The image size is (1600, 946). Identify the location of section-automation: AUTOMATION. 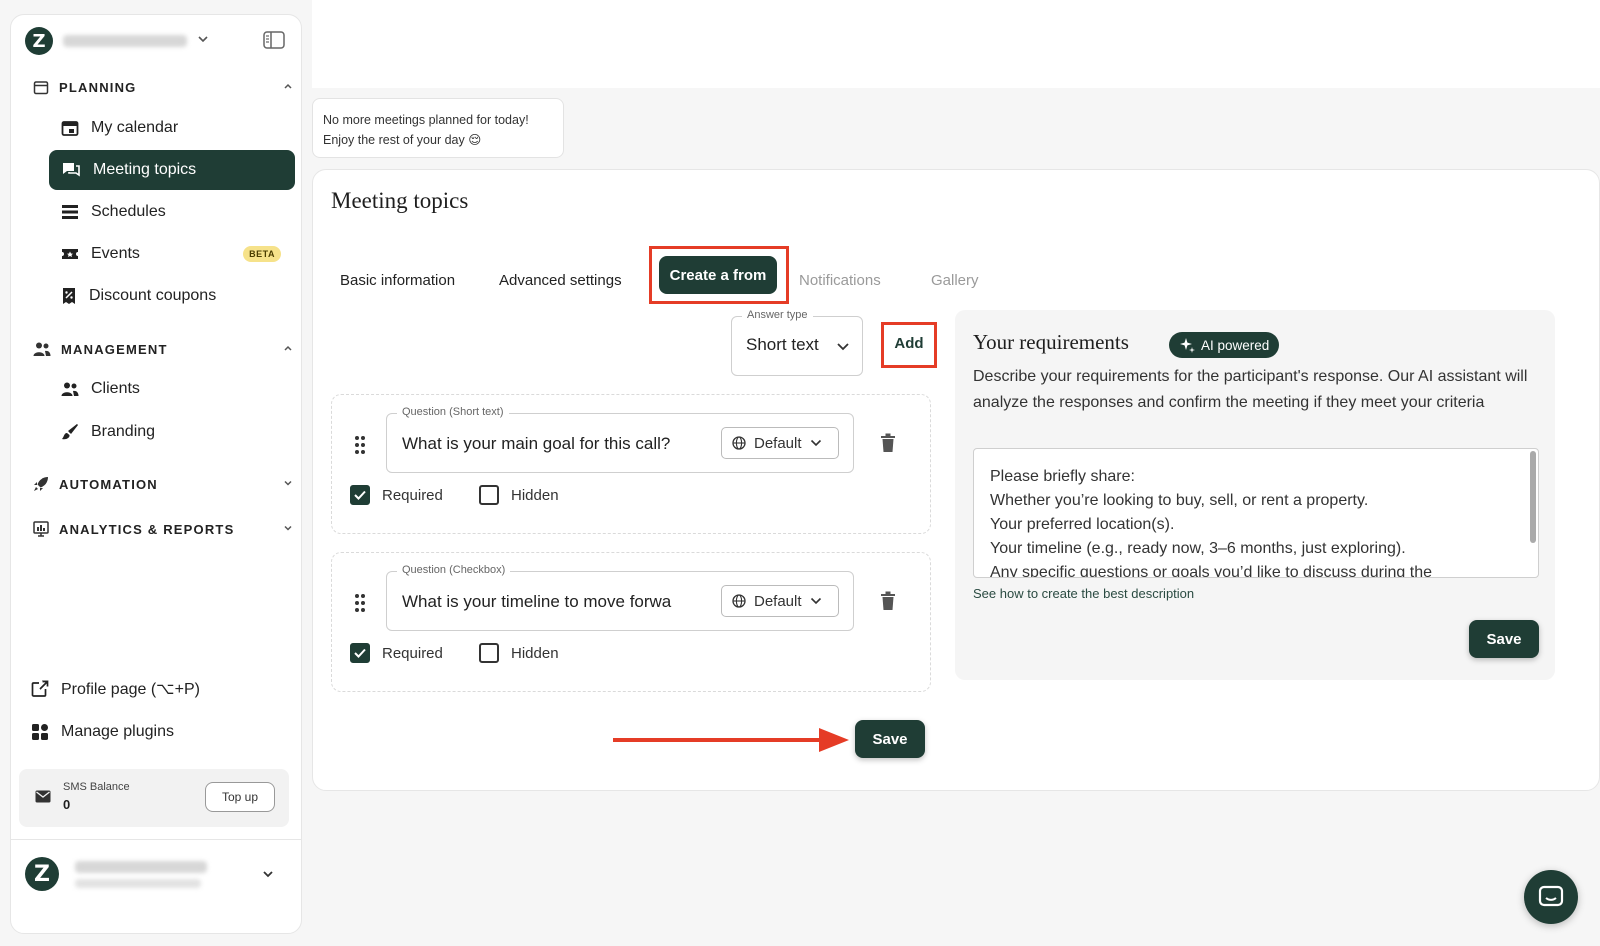
(163, 484).